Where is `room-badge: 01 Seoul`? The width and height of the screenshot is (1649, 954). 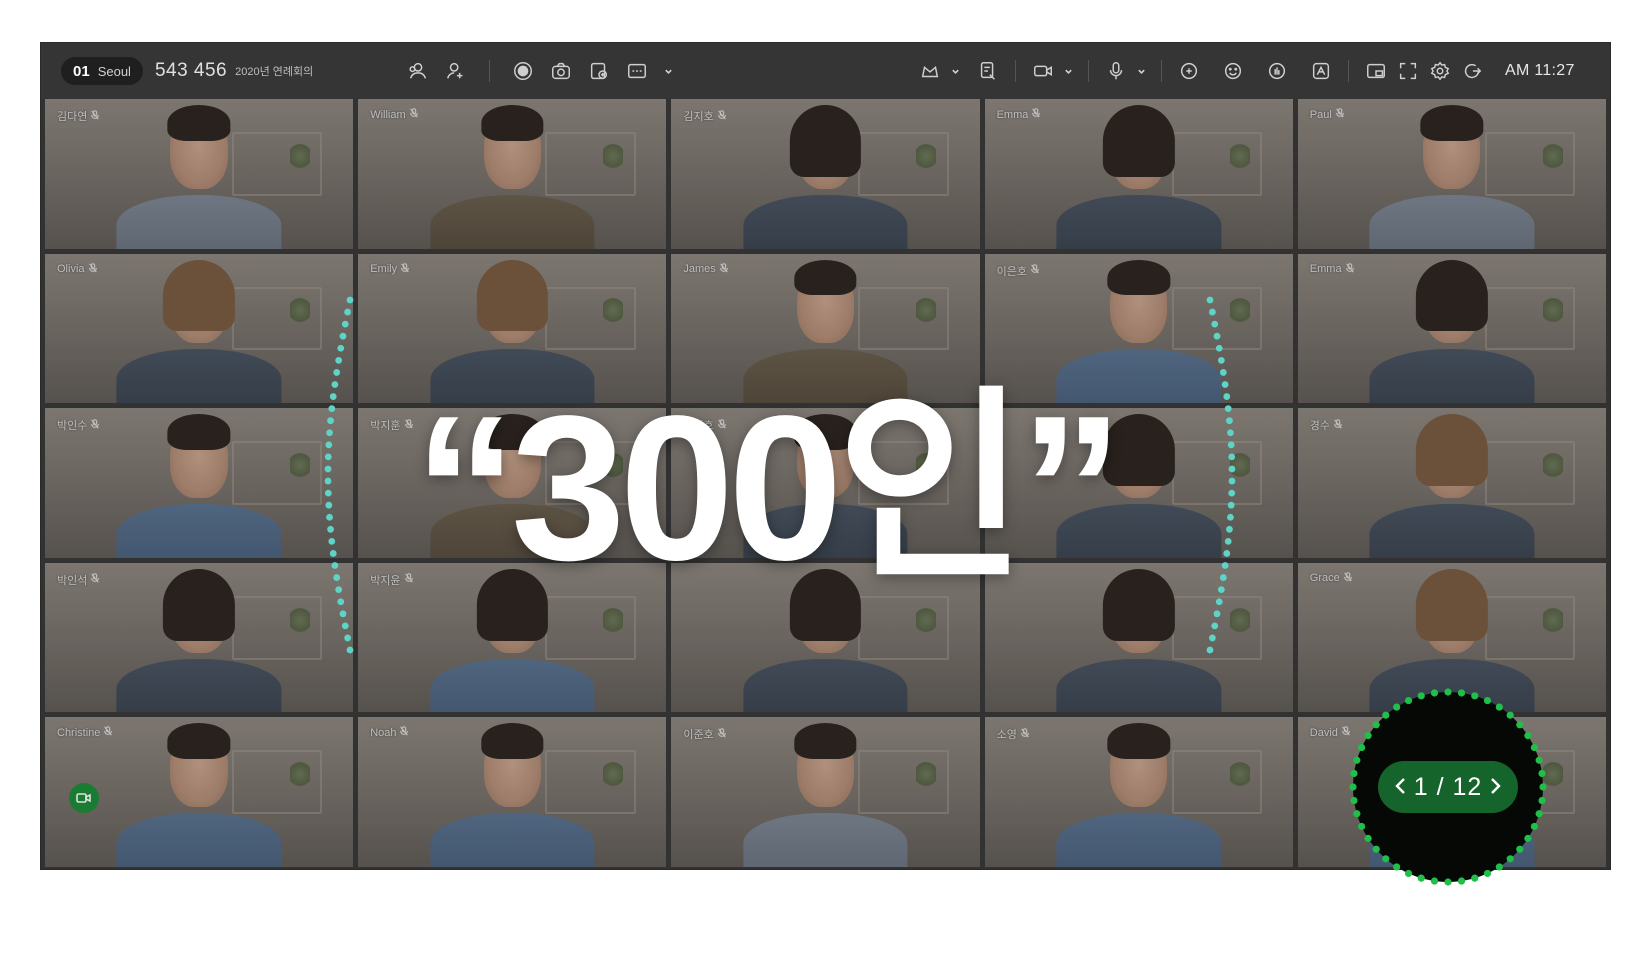 room-badge: 01 Seoul is located at coordinates (102, 71).